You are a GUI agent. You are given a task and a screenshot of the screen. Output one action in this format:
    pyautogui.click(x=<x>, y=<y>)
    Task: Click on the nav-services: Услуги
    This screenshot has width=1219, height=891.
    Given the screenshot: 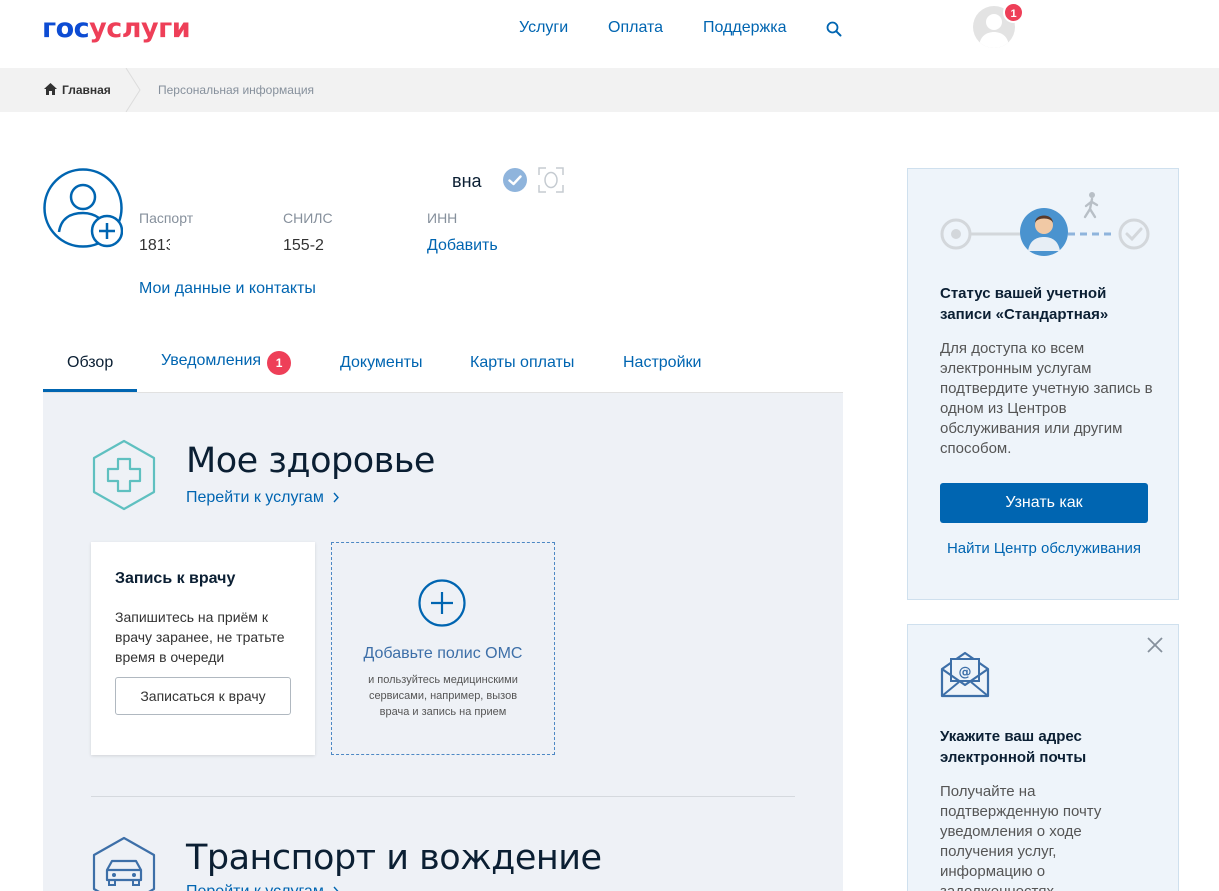 What is the action you would take?
    pyautogui.click(x=543, y=28)
    